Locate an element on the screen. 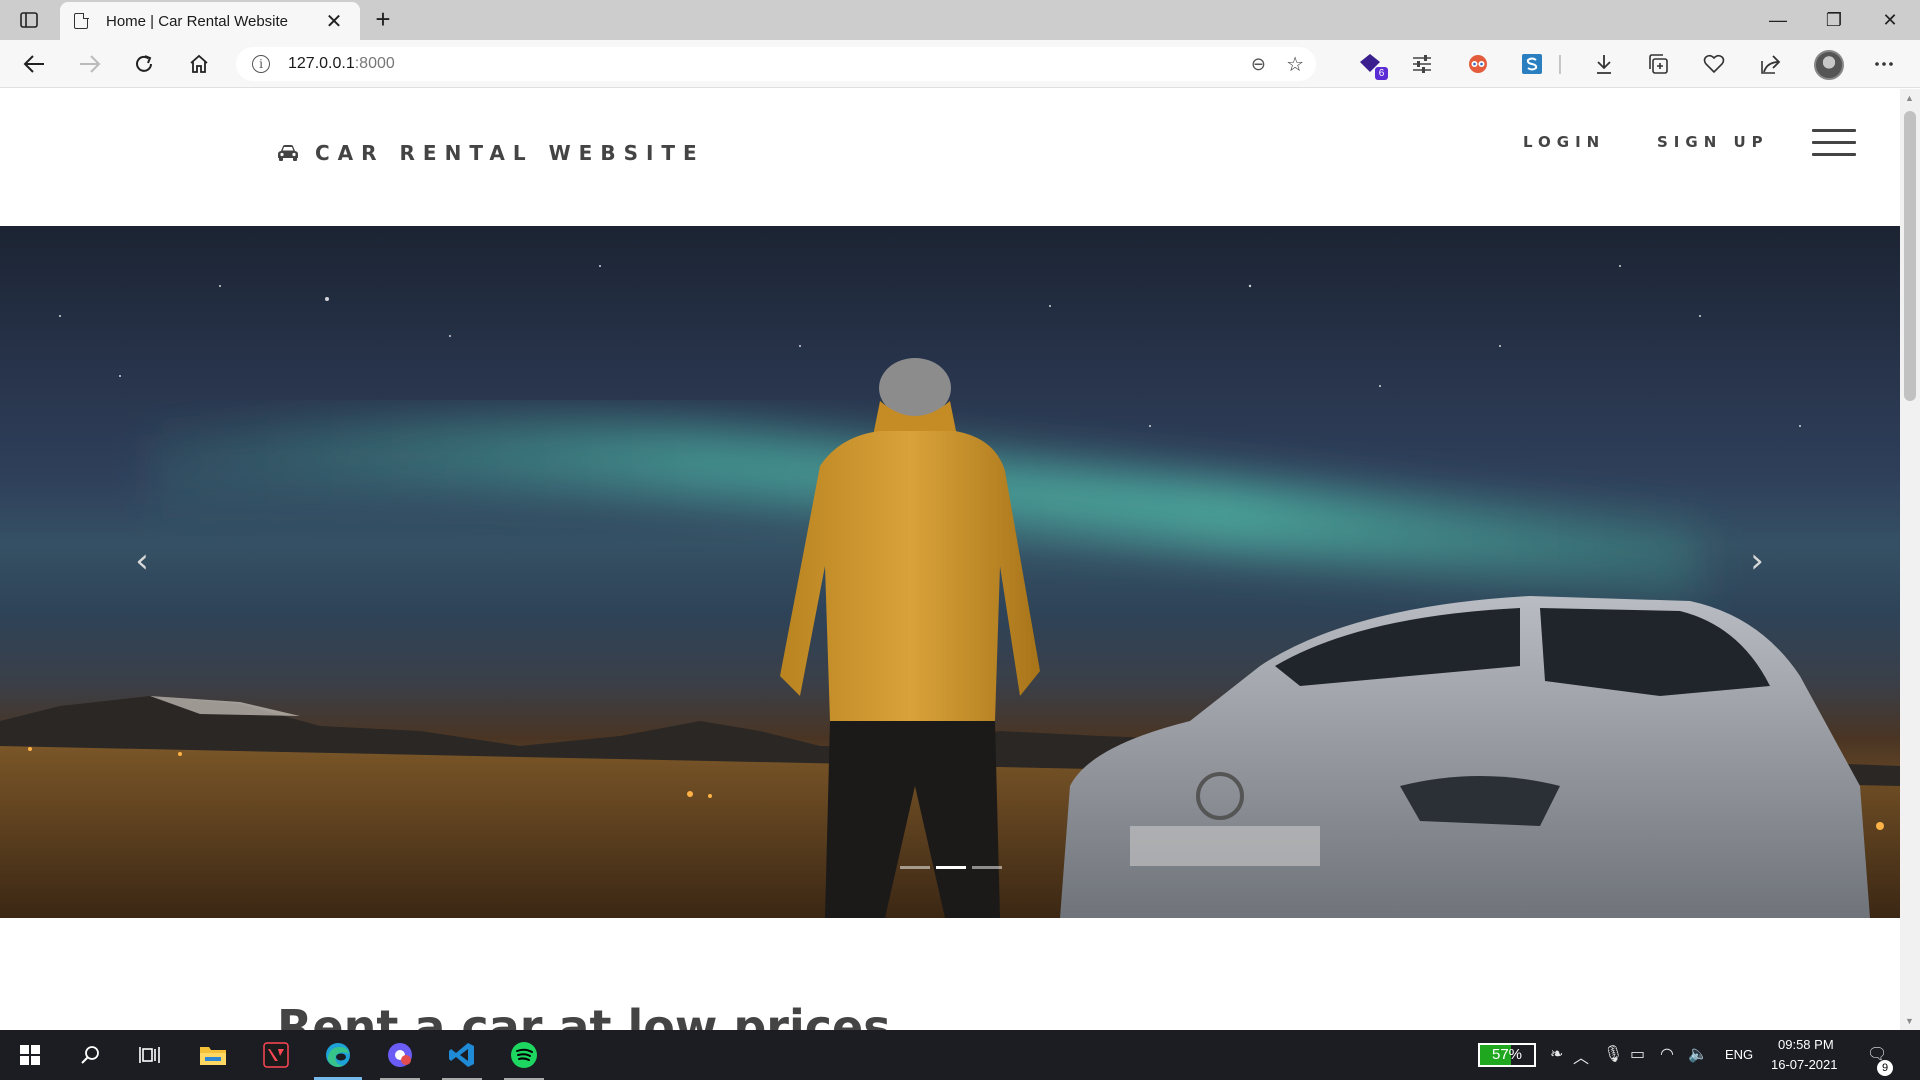 Image resolution: width=1920 pixels, height=1080 pixels. carousel-next-button: › is located at coordinates (1757, 561).